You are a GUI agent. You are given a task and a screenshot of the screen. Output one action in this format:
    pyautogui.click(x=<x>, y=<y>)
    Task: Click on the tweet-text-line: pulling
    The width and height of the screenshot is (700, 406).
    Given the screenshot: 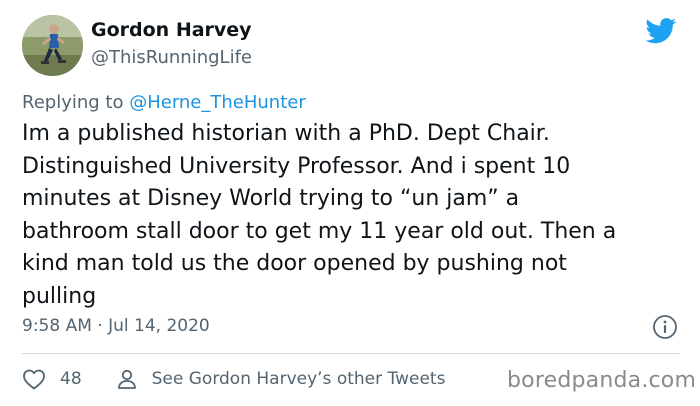 What is the action you would take?
    pyautogui.click(x=59, y=296)
    